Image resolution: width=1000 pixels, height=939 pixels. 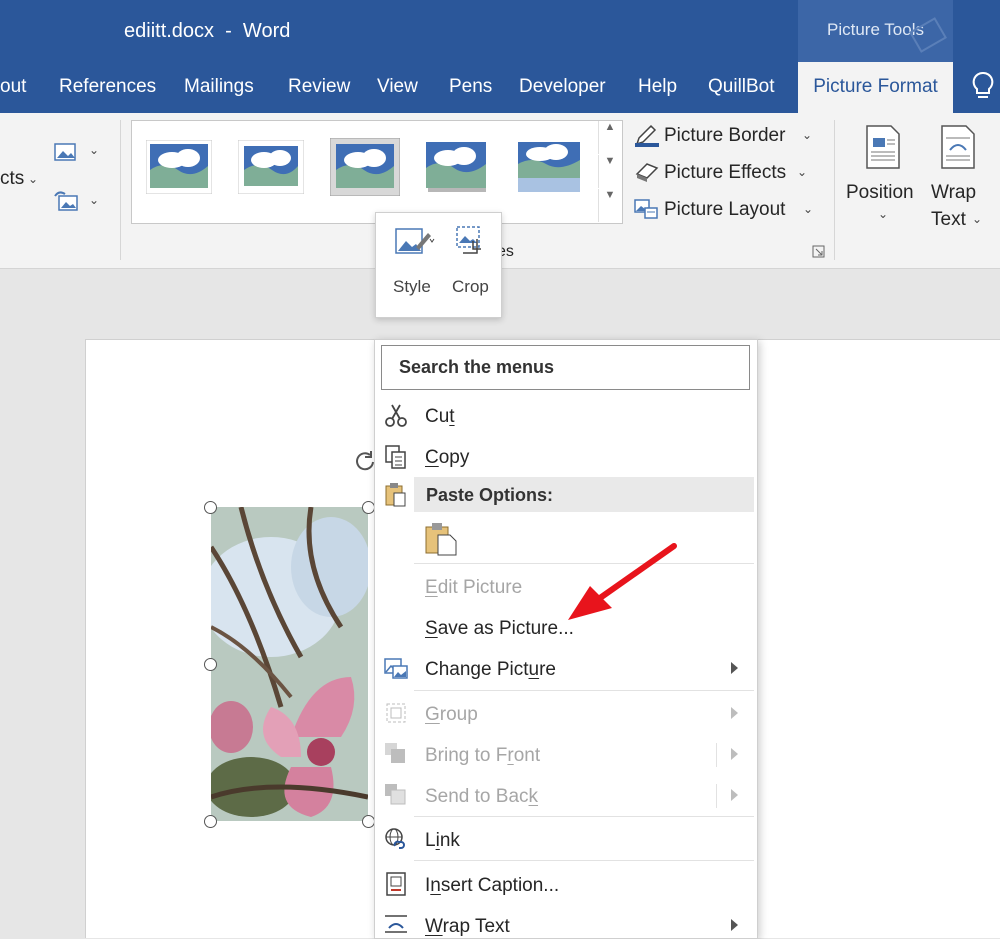 I want to click on change-picture-icon, so click(x=396, y=668).